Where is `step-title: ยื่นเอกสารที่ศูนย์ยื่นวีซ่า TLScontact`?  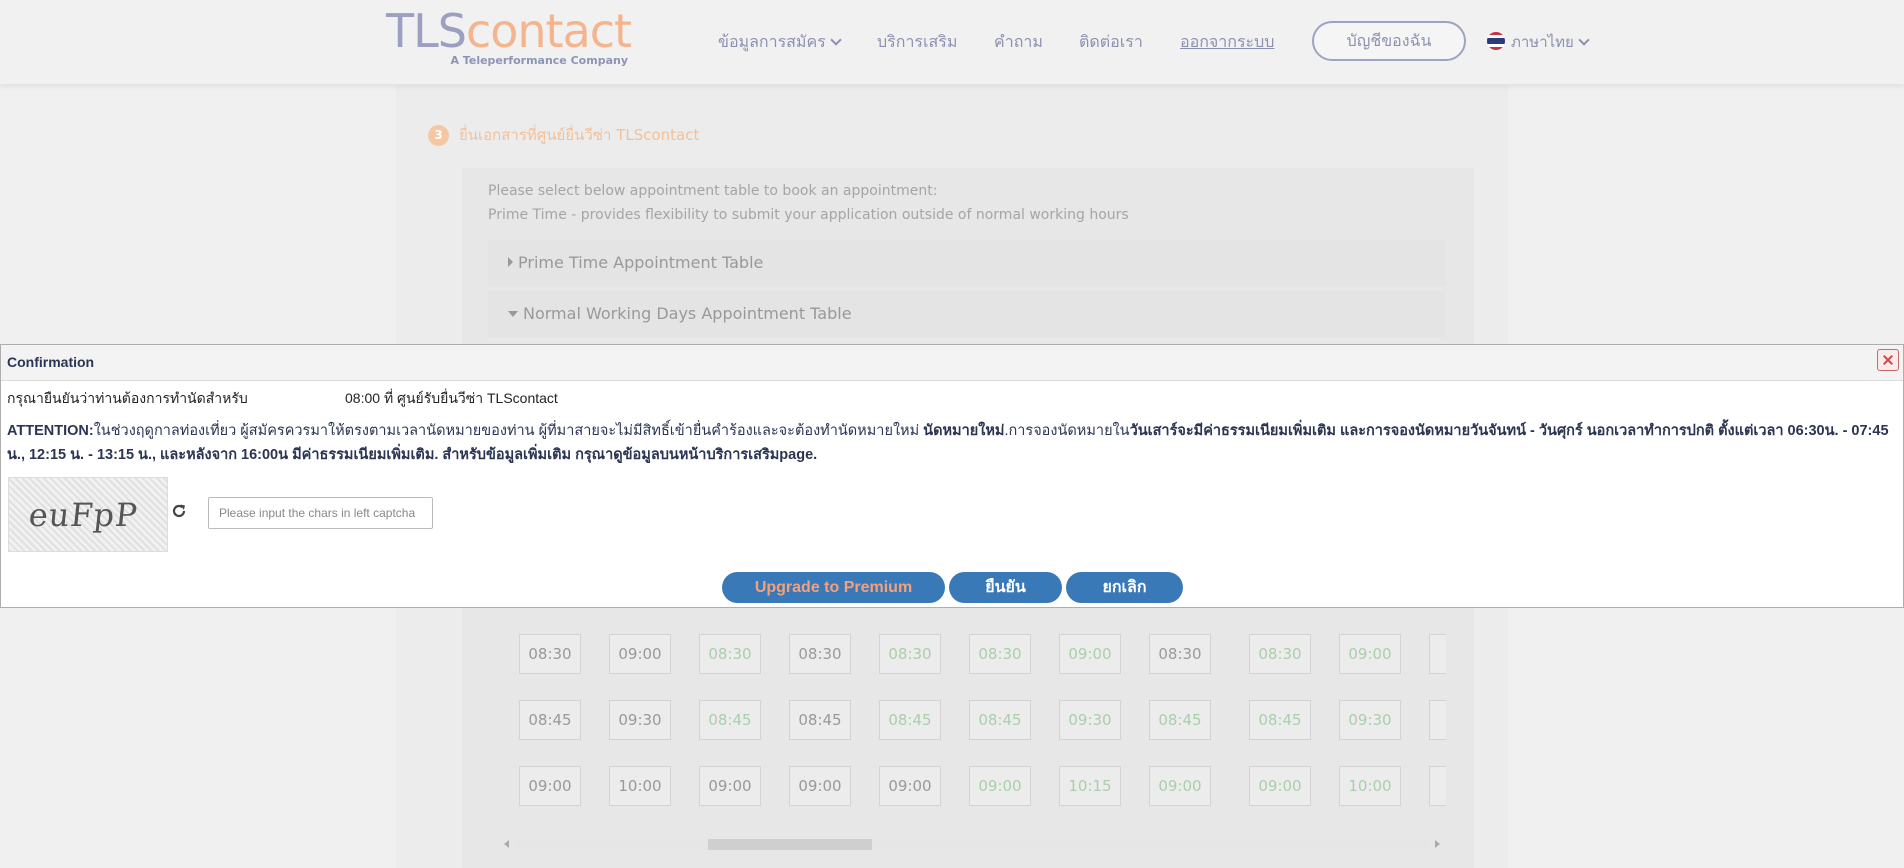 step-title: ยื่นเอกสารที่ศูนย์ยื่นวีซ่า TLScontact is located at coordinates (579, 135).